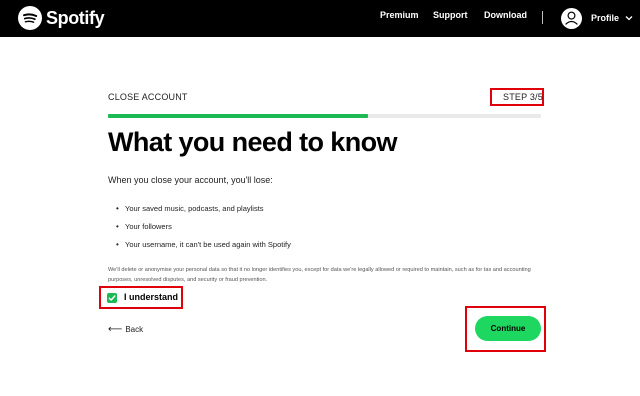 The width and height of the screenshot is (640, 396). Describe the element at coordinates (399, 15) in the screenshot. I see `nav-premium: Premium` at that location.